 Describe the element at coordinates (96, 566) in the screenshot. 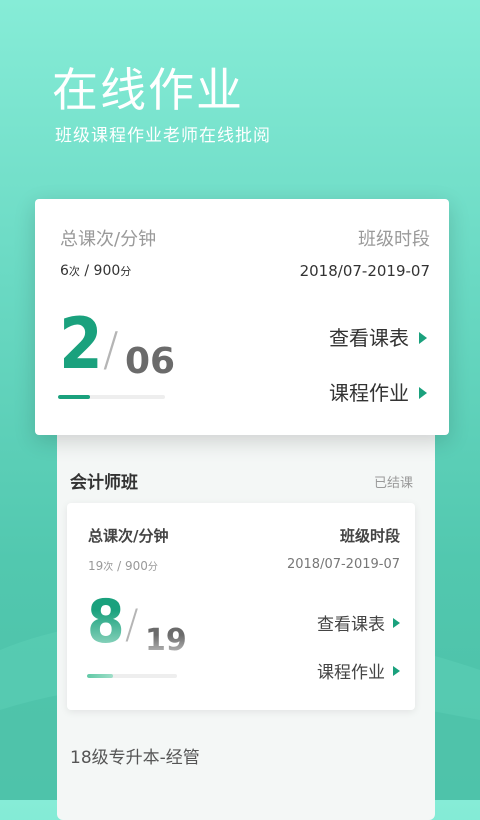

I see `total-count: 19` at that location.